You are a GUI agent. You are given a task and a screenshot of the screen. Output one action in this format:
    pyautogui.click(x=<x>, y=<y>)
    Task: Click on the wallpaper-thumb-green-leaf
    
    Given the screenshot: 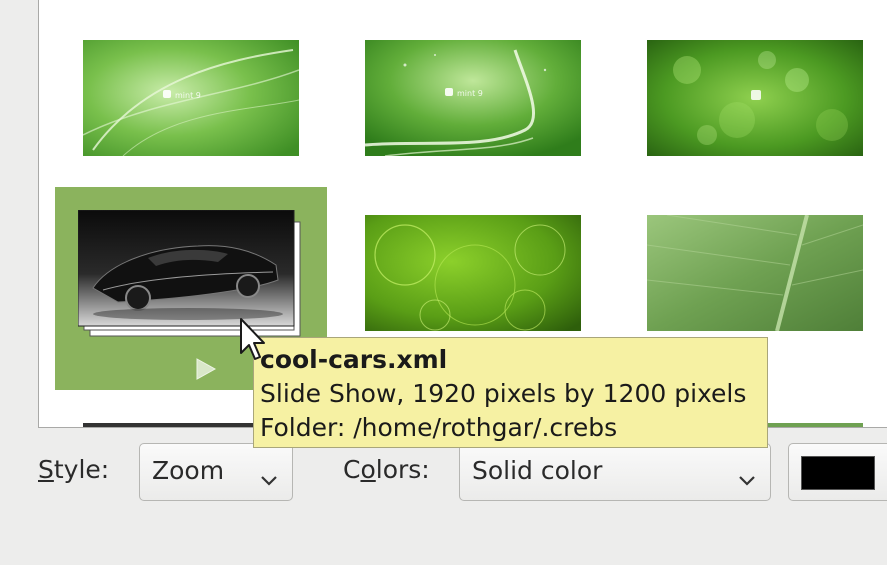 What is the action you would take?
    pyautogui.click(x=755, y=273)
    